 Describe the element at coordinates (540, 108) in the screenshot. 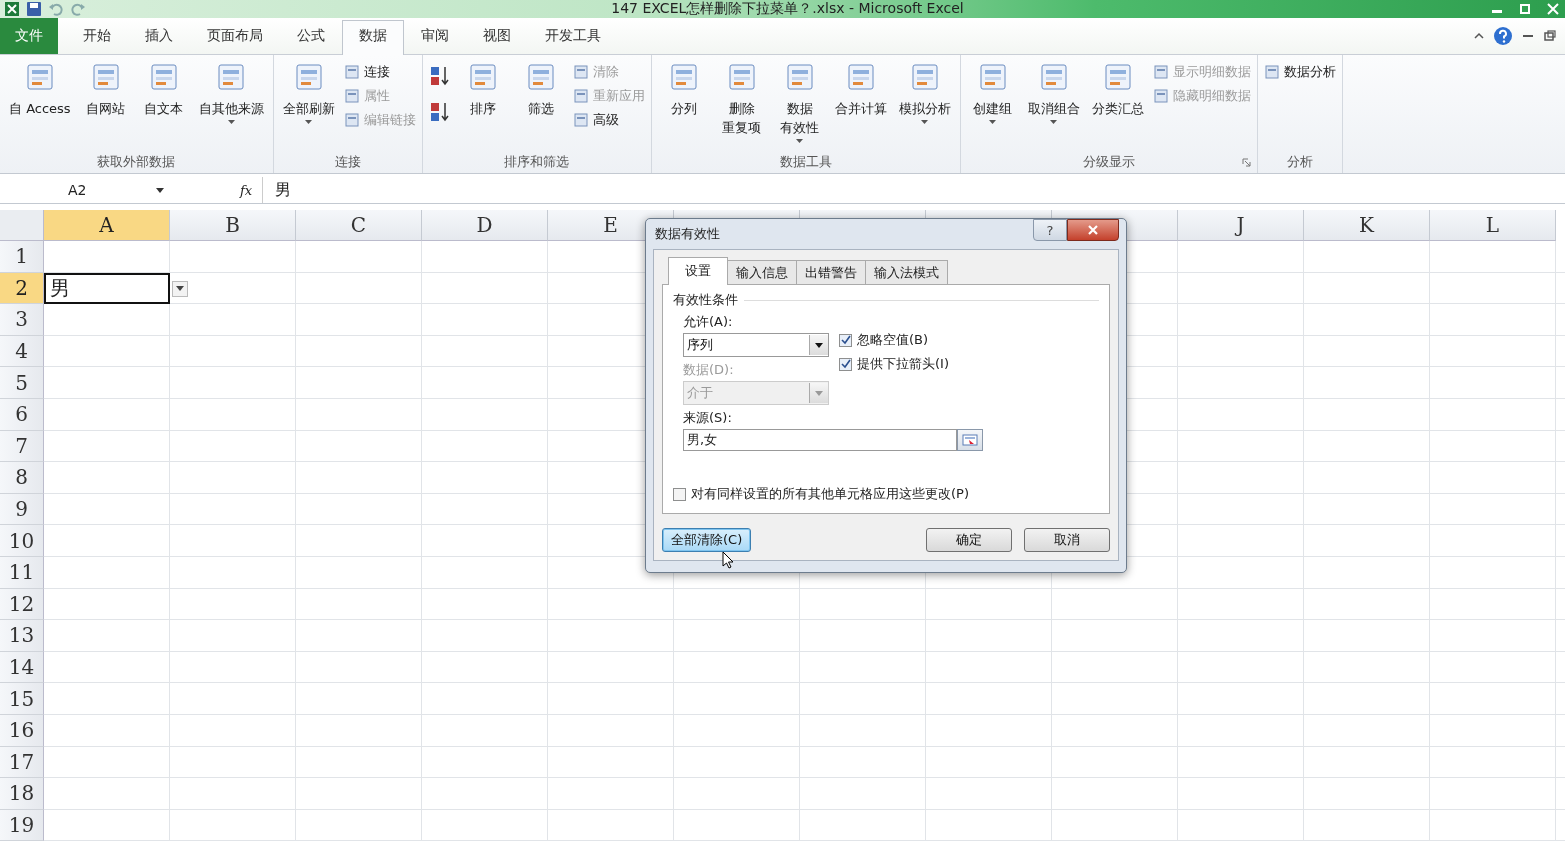

I see `ribbon-button: 筛选` at that location.